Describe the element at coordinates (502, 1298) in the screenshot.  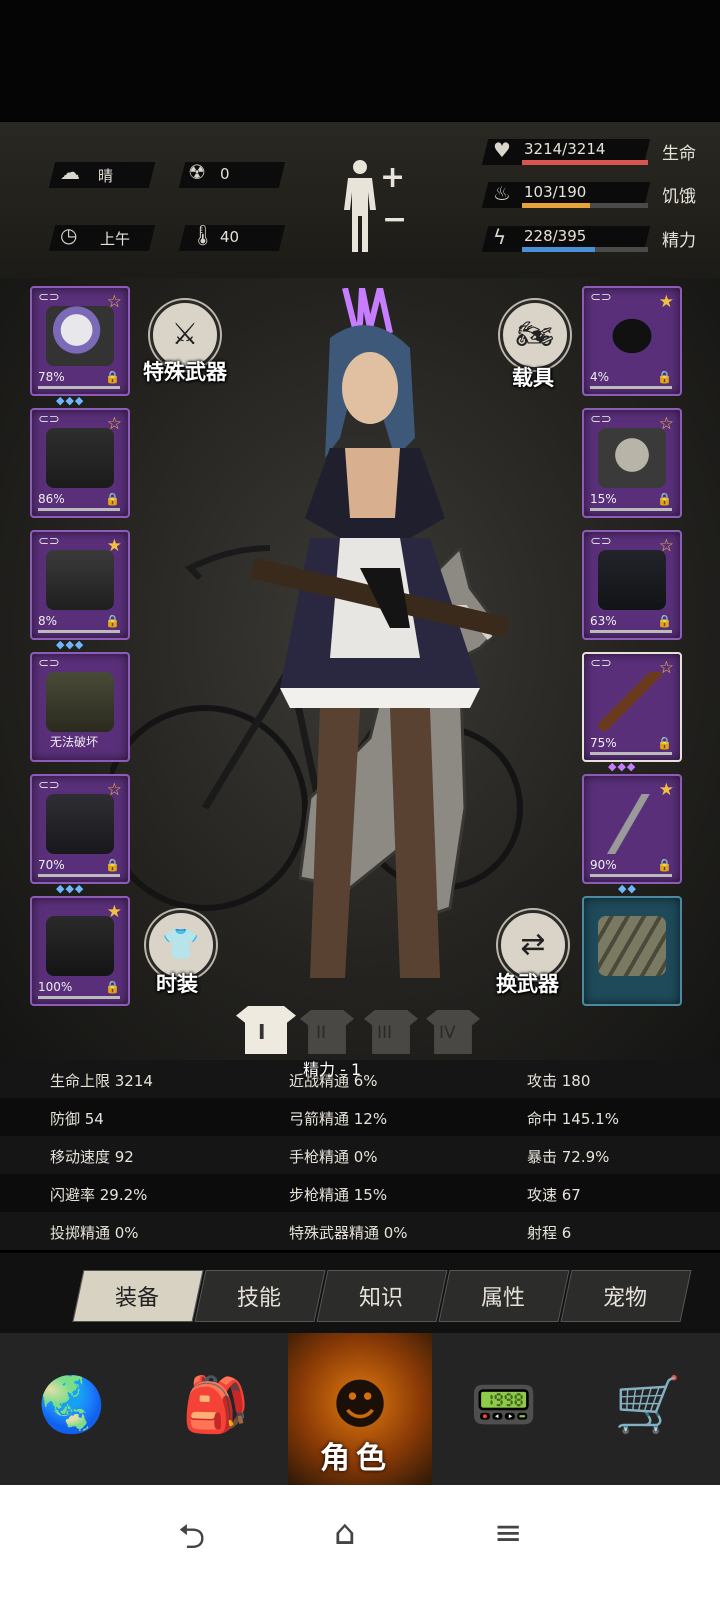
I see `tab-attributes-label: 属性` at that location.